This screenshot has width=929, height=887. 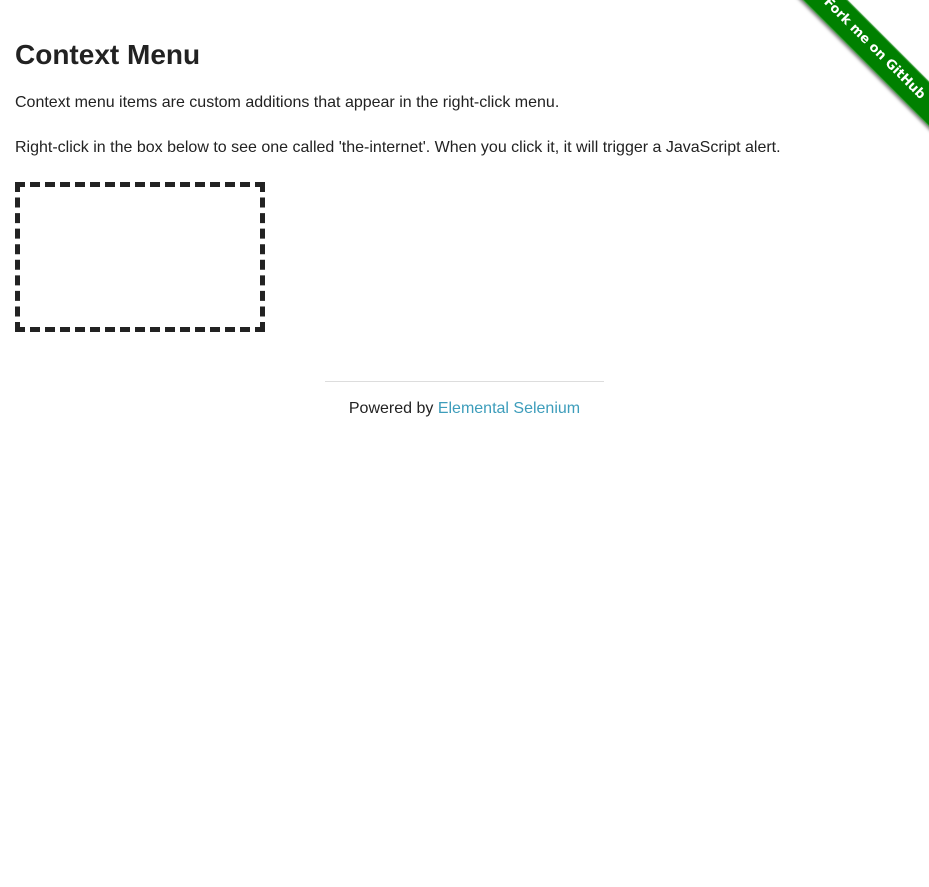 I want to click on footer: Powered by Elemental Selenium, so click(x=464, y=409).